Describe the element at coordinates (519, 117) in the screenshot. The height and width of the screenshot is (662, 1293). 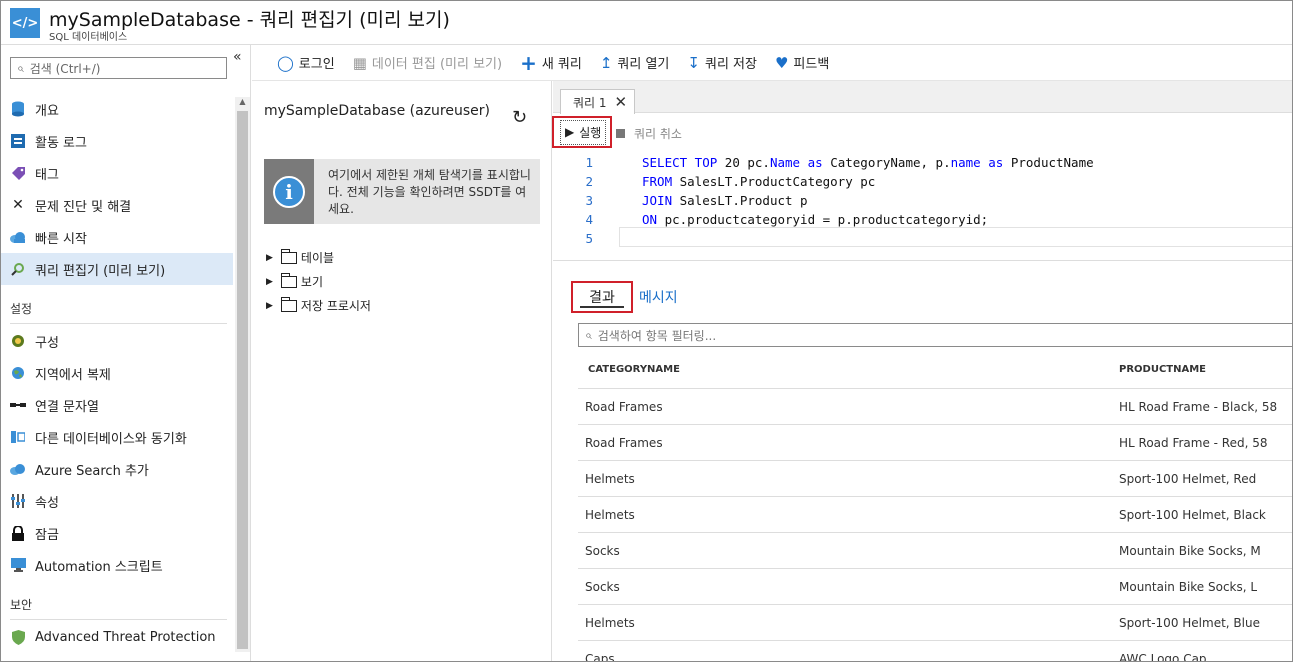
I see `refresh-icon: ↻` at that location.